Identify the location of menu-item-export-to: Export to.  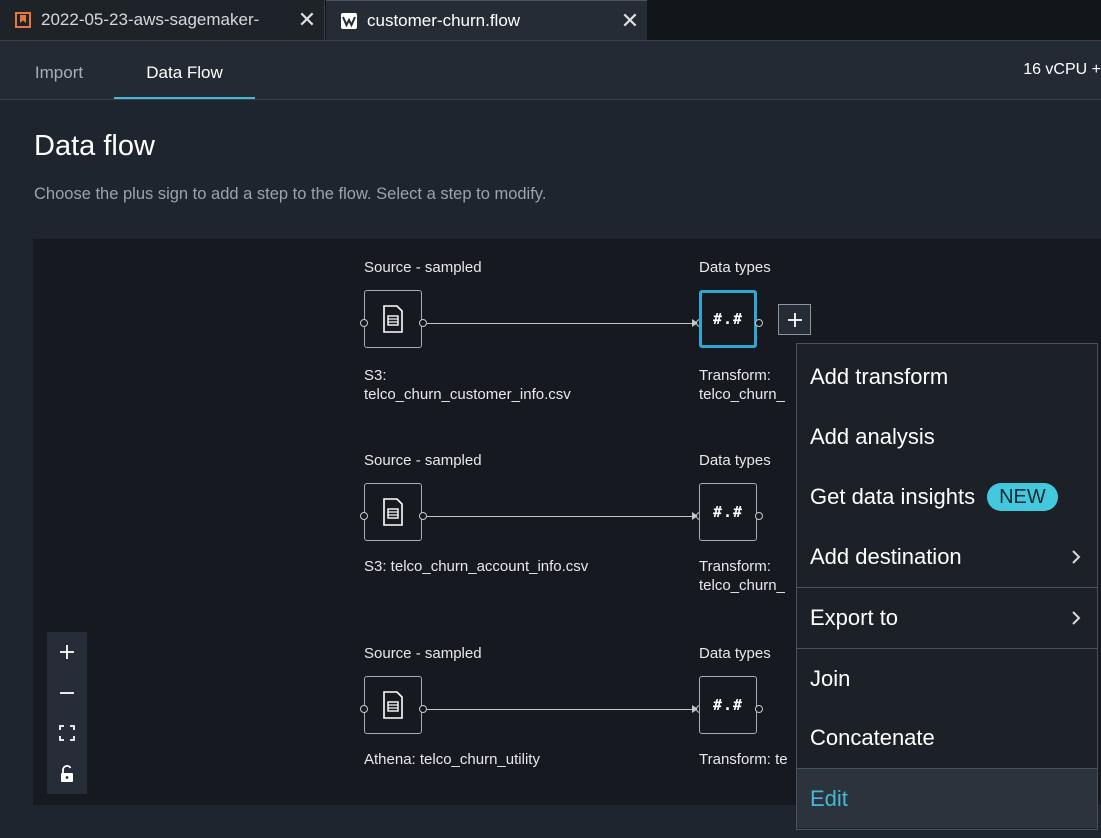
(947, 617).